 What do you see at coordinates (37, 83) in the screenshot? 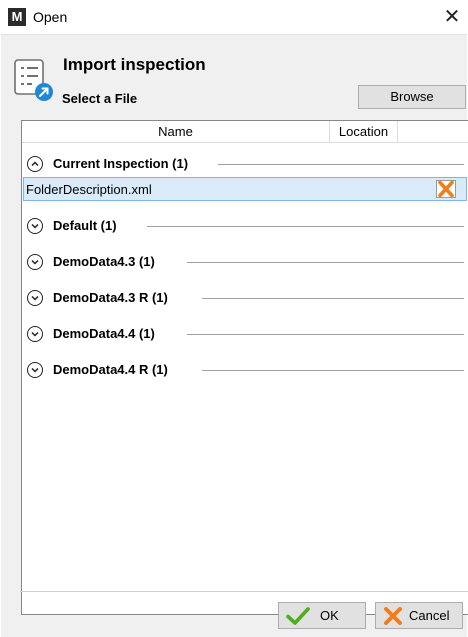
I see `import-list-icon` at bounding box center [37, 83].